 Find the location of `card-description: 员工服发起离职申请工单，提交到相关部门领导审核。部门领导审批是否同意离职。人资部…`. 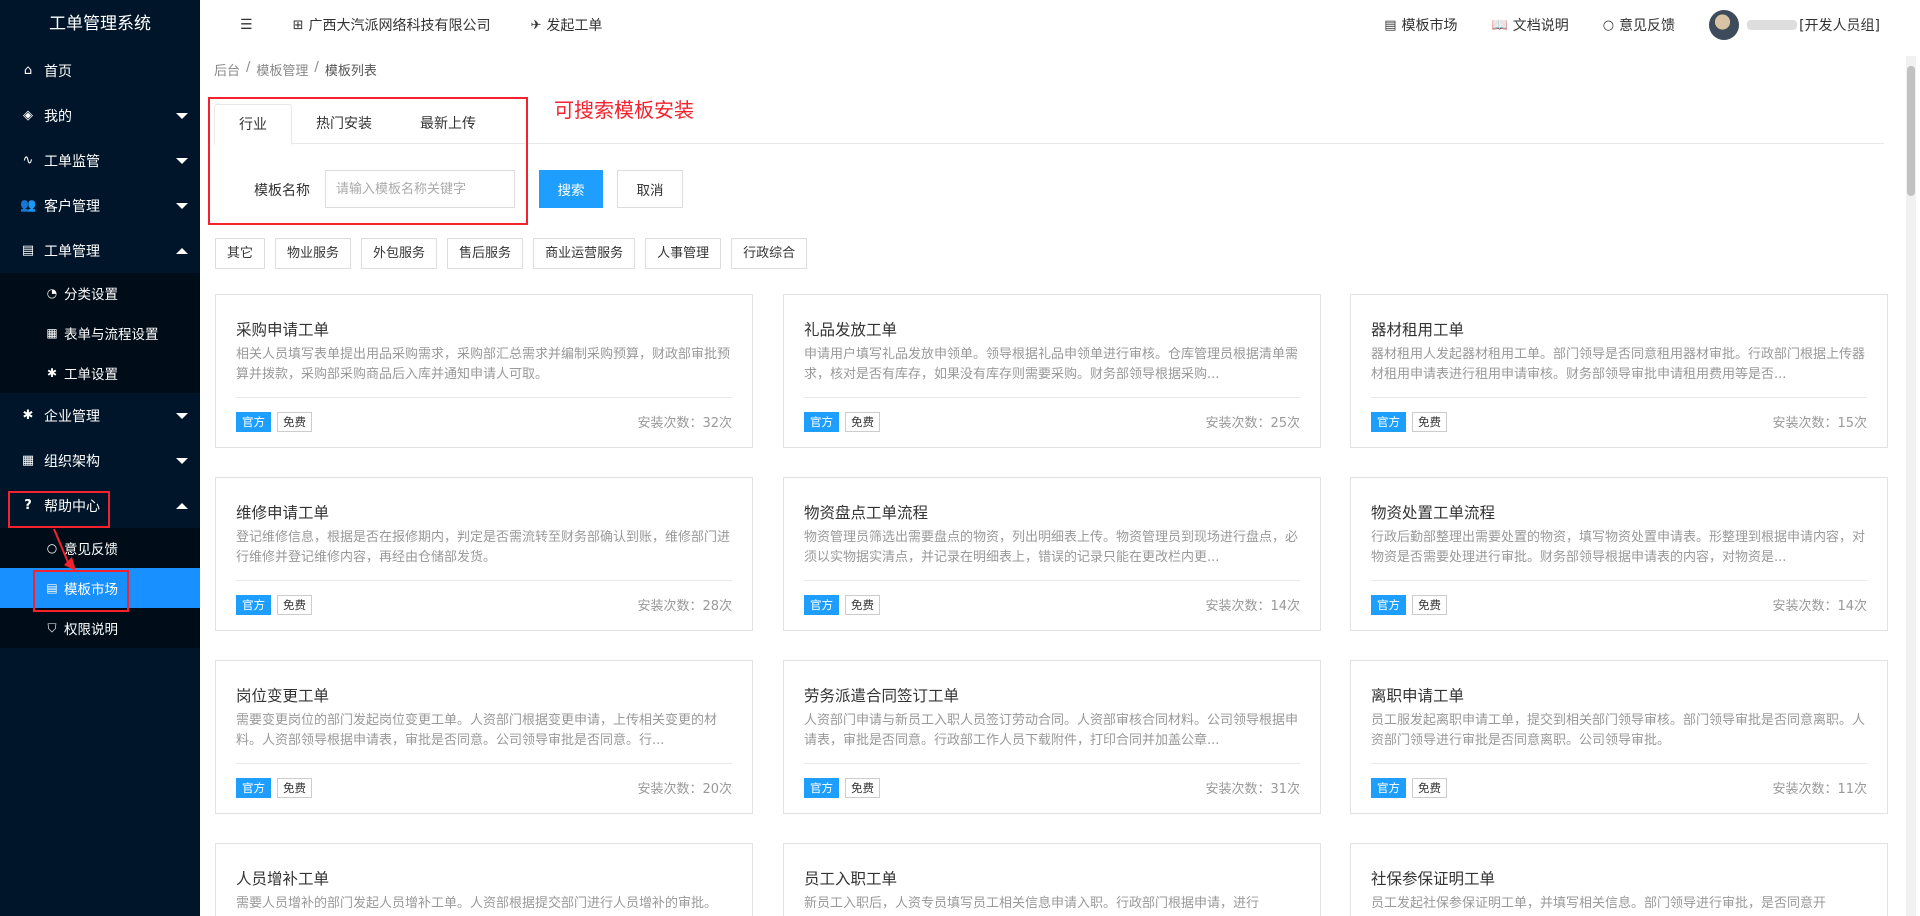

card-description: 员工服发起离职申请工单，提交到相关部门领导审核。部门领导审批是否同意离职。人资部… is located at coordinates (1618, 730).